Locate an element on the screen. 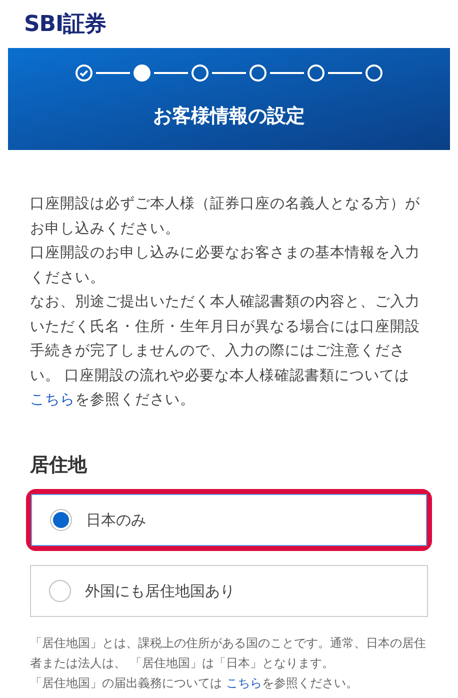  intro-text: なお、別途ご提出いただく本人確認書類の内容と、ご入力いただく氏名・住所・生年月日が異なる場合には口座開設手続きが完了しませんので、入力の際にはご注意ください。 口座開設の流れや必要な本人様確認書類については こちら を参照ください。 is located at coordinates (225, 351).